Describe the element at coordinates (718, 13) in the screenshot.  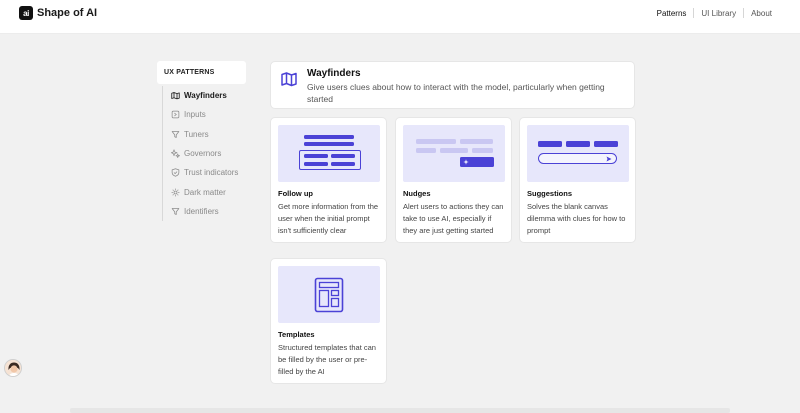
I see `nav-link-ui-library: UI Library` at that location.